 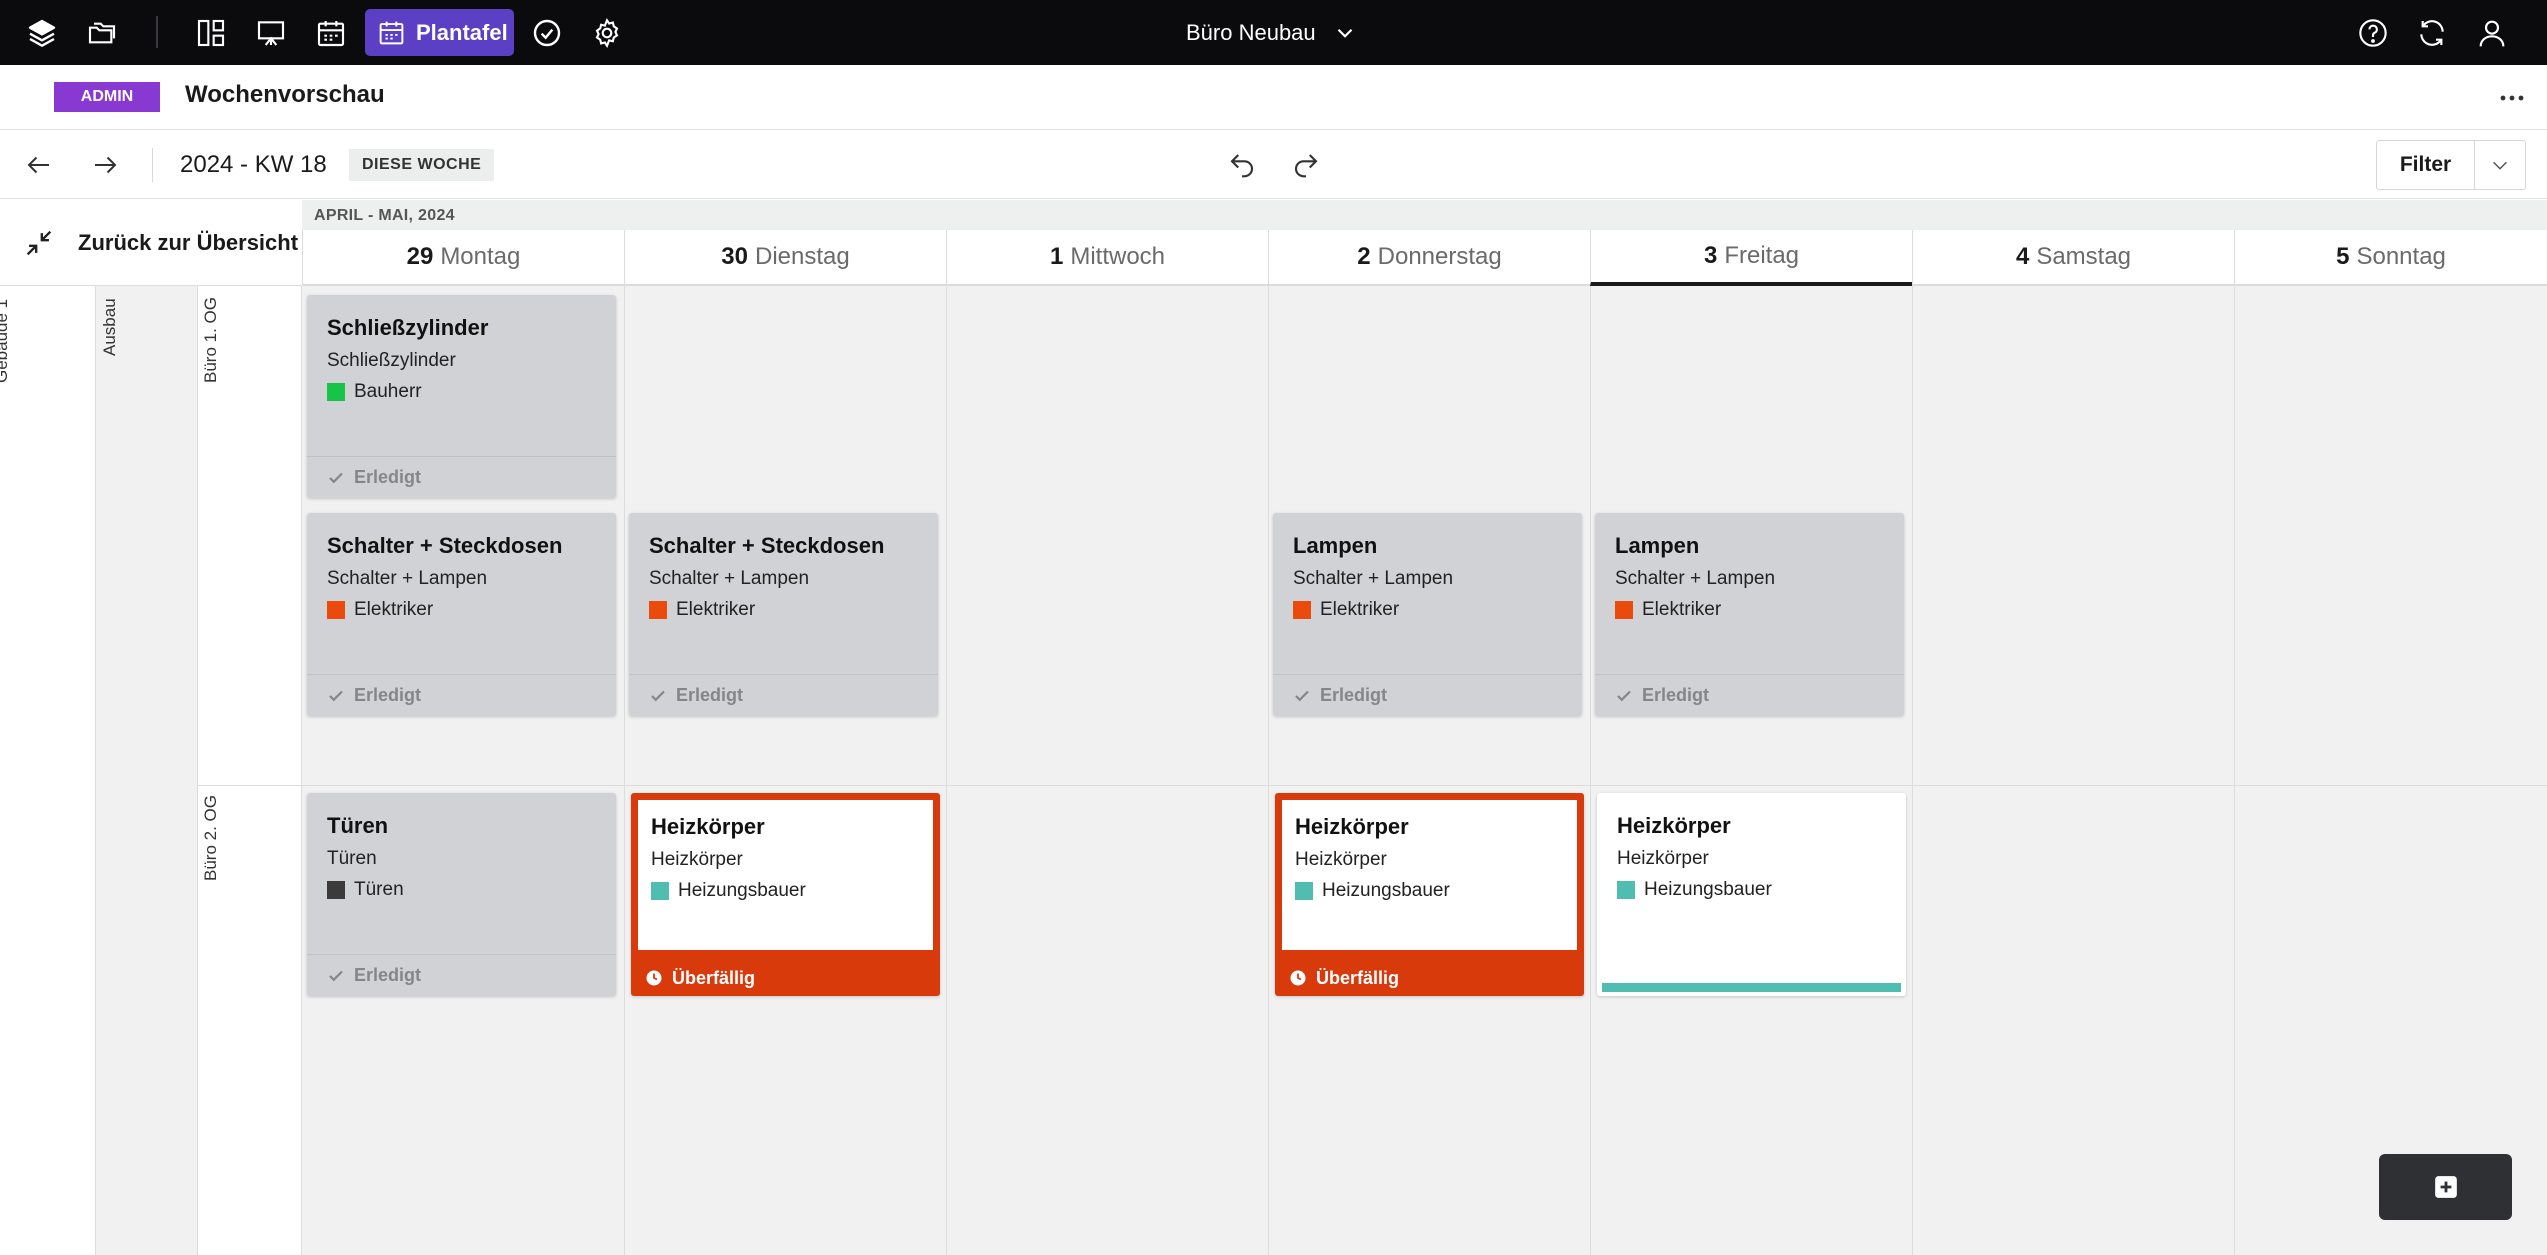 I want to click on presentation-icon, so click(x=271, y=33).